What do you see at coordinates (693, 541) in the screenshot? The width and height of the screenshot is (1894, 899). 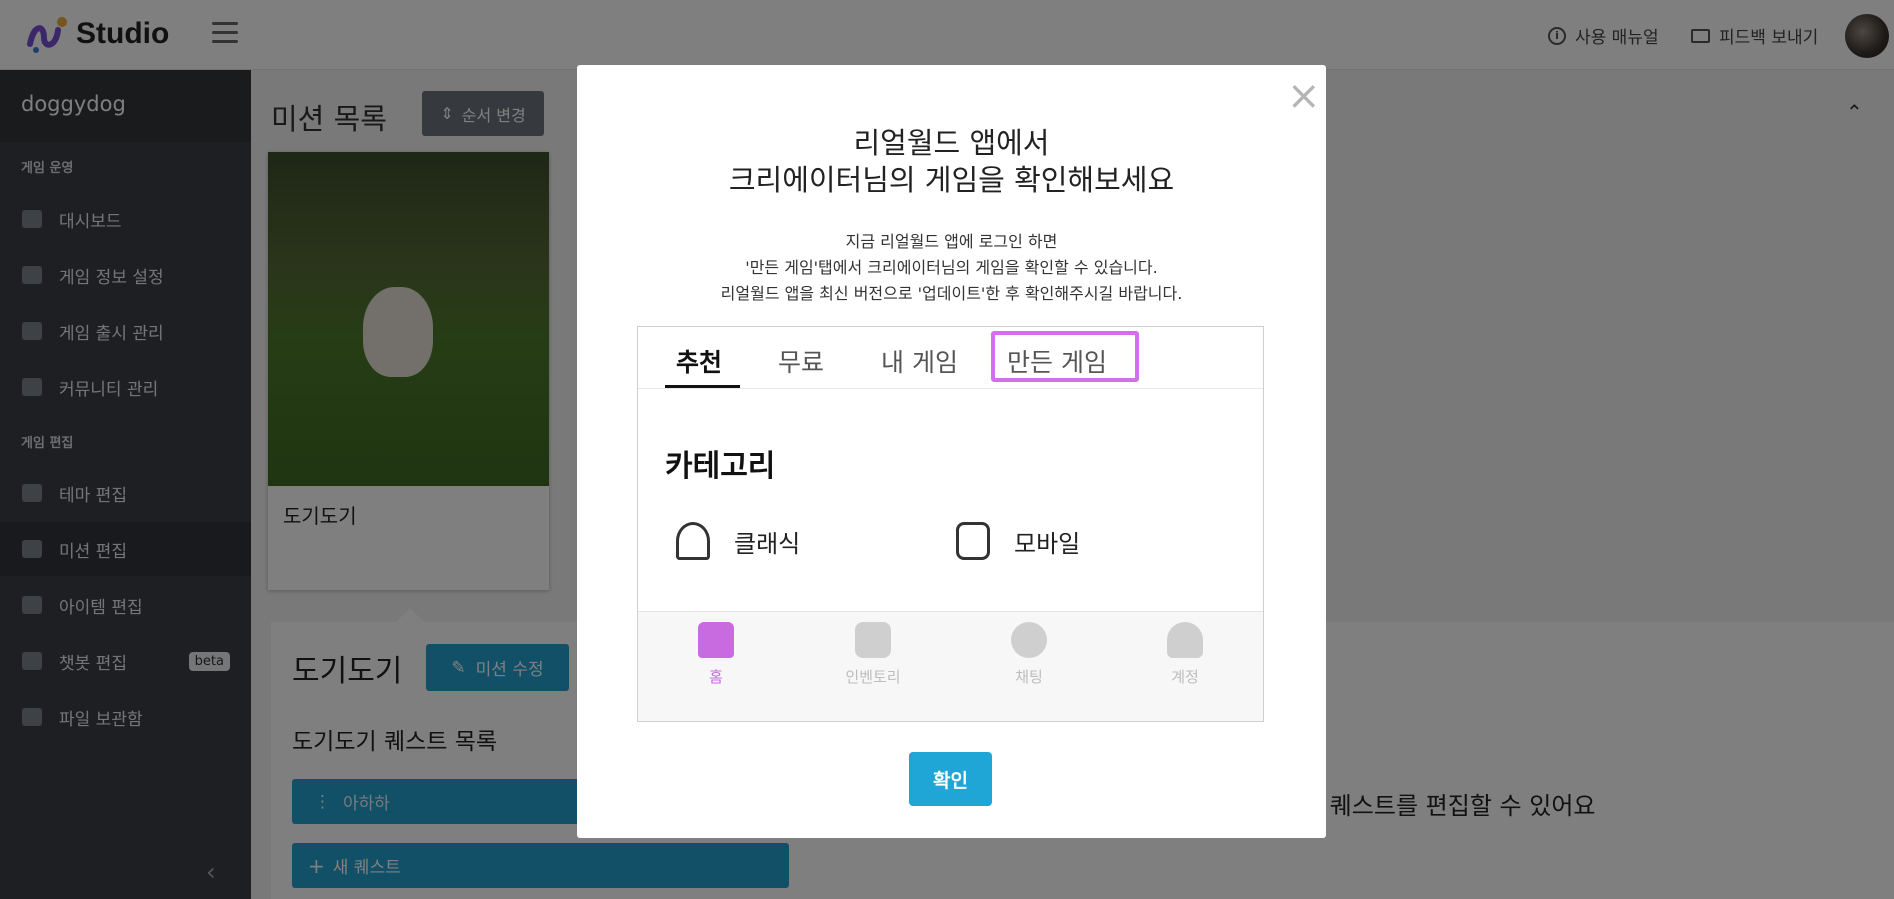 I see `tree-icon` at bounding box center [693, 541].